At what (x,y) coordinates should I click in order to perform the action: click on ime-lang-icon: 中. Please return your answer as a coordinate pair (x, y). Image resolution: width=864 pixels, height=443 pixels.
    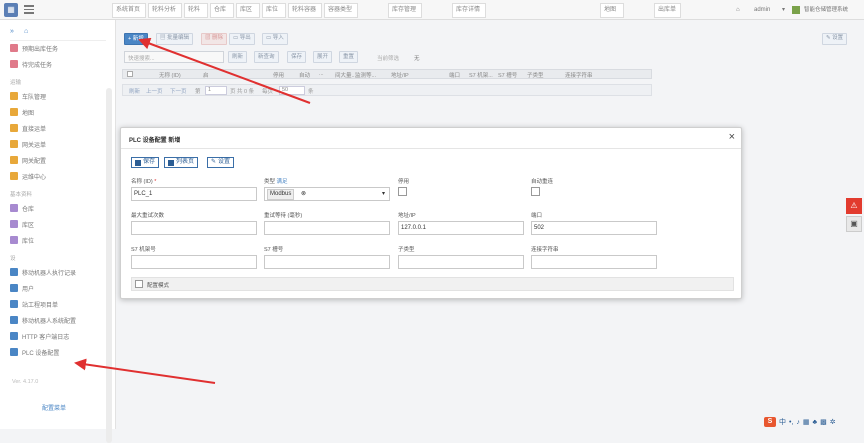
    Looking at the image, I should click on (782, 422).